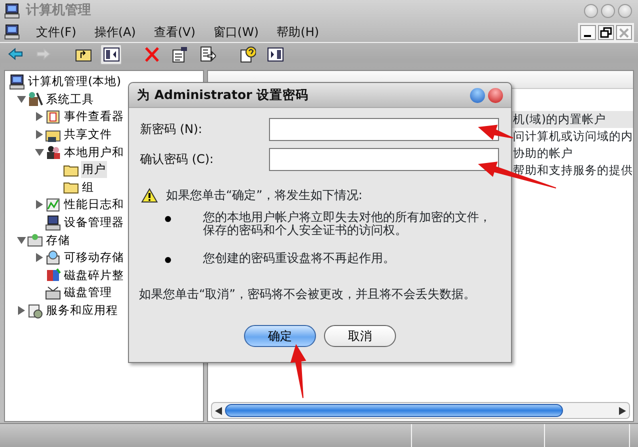  What do you see at coordinates (223, 95) in the screenshot?
I see `dialog-title: 为 Administrator 设置密码` at bounding box center [223, 95].